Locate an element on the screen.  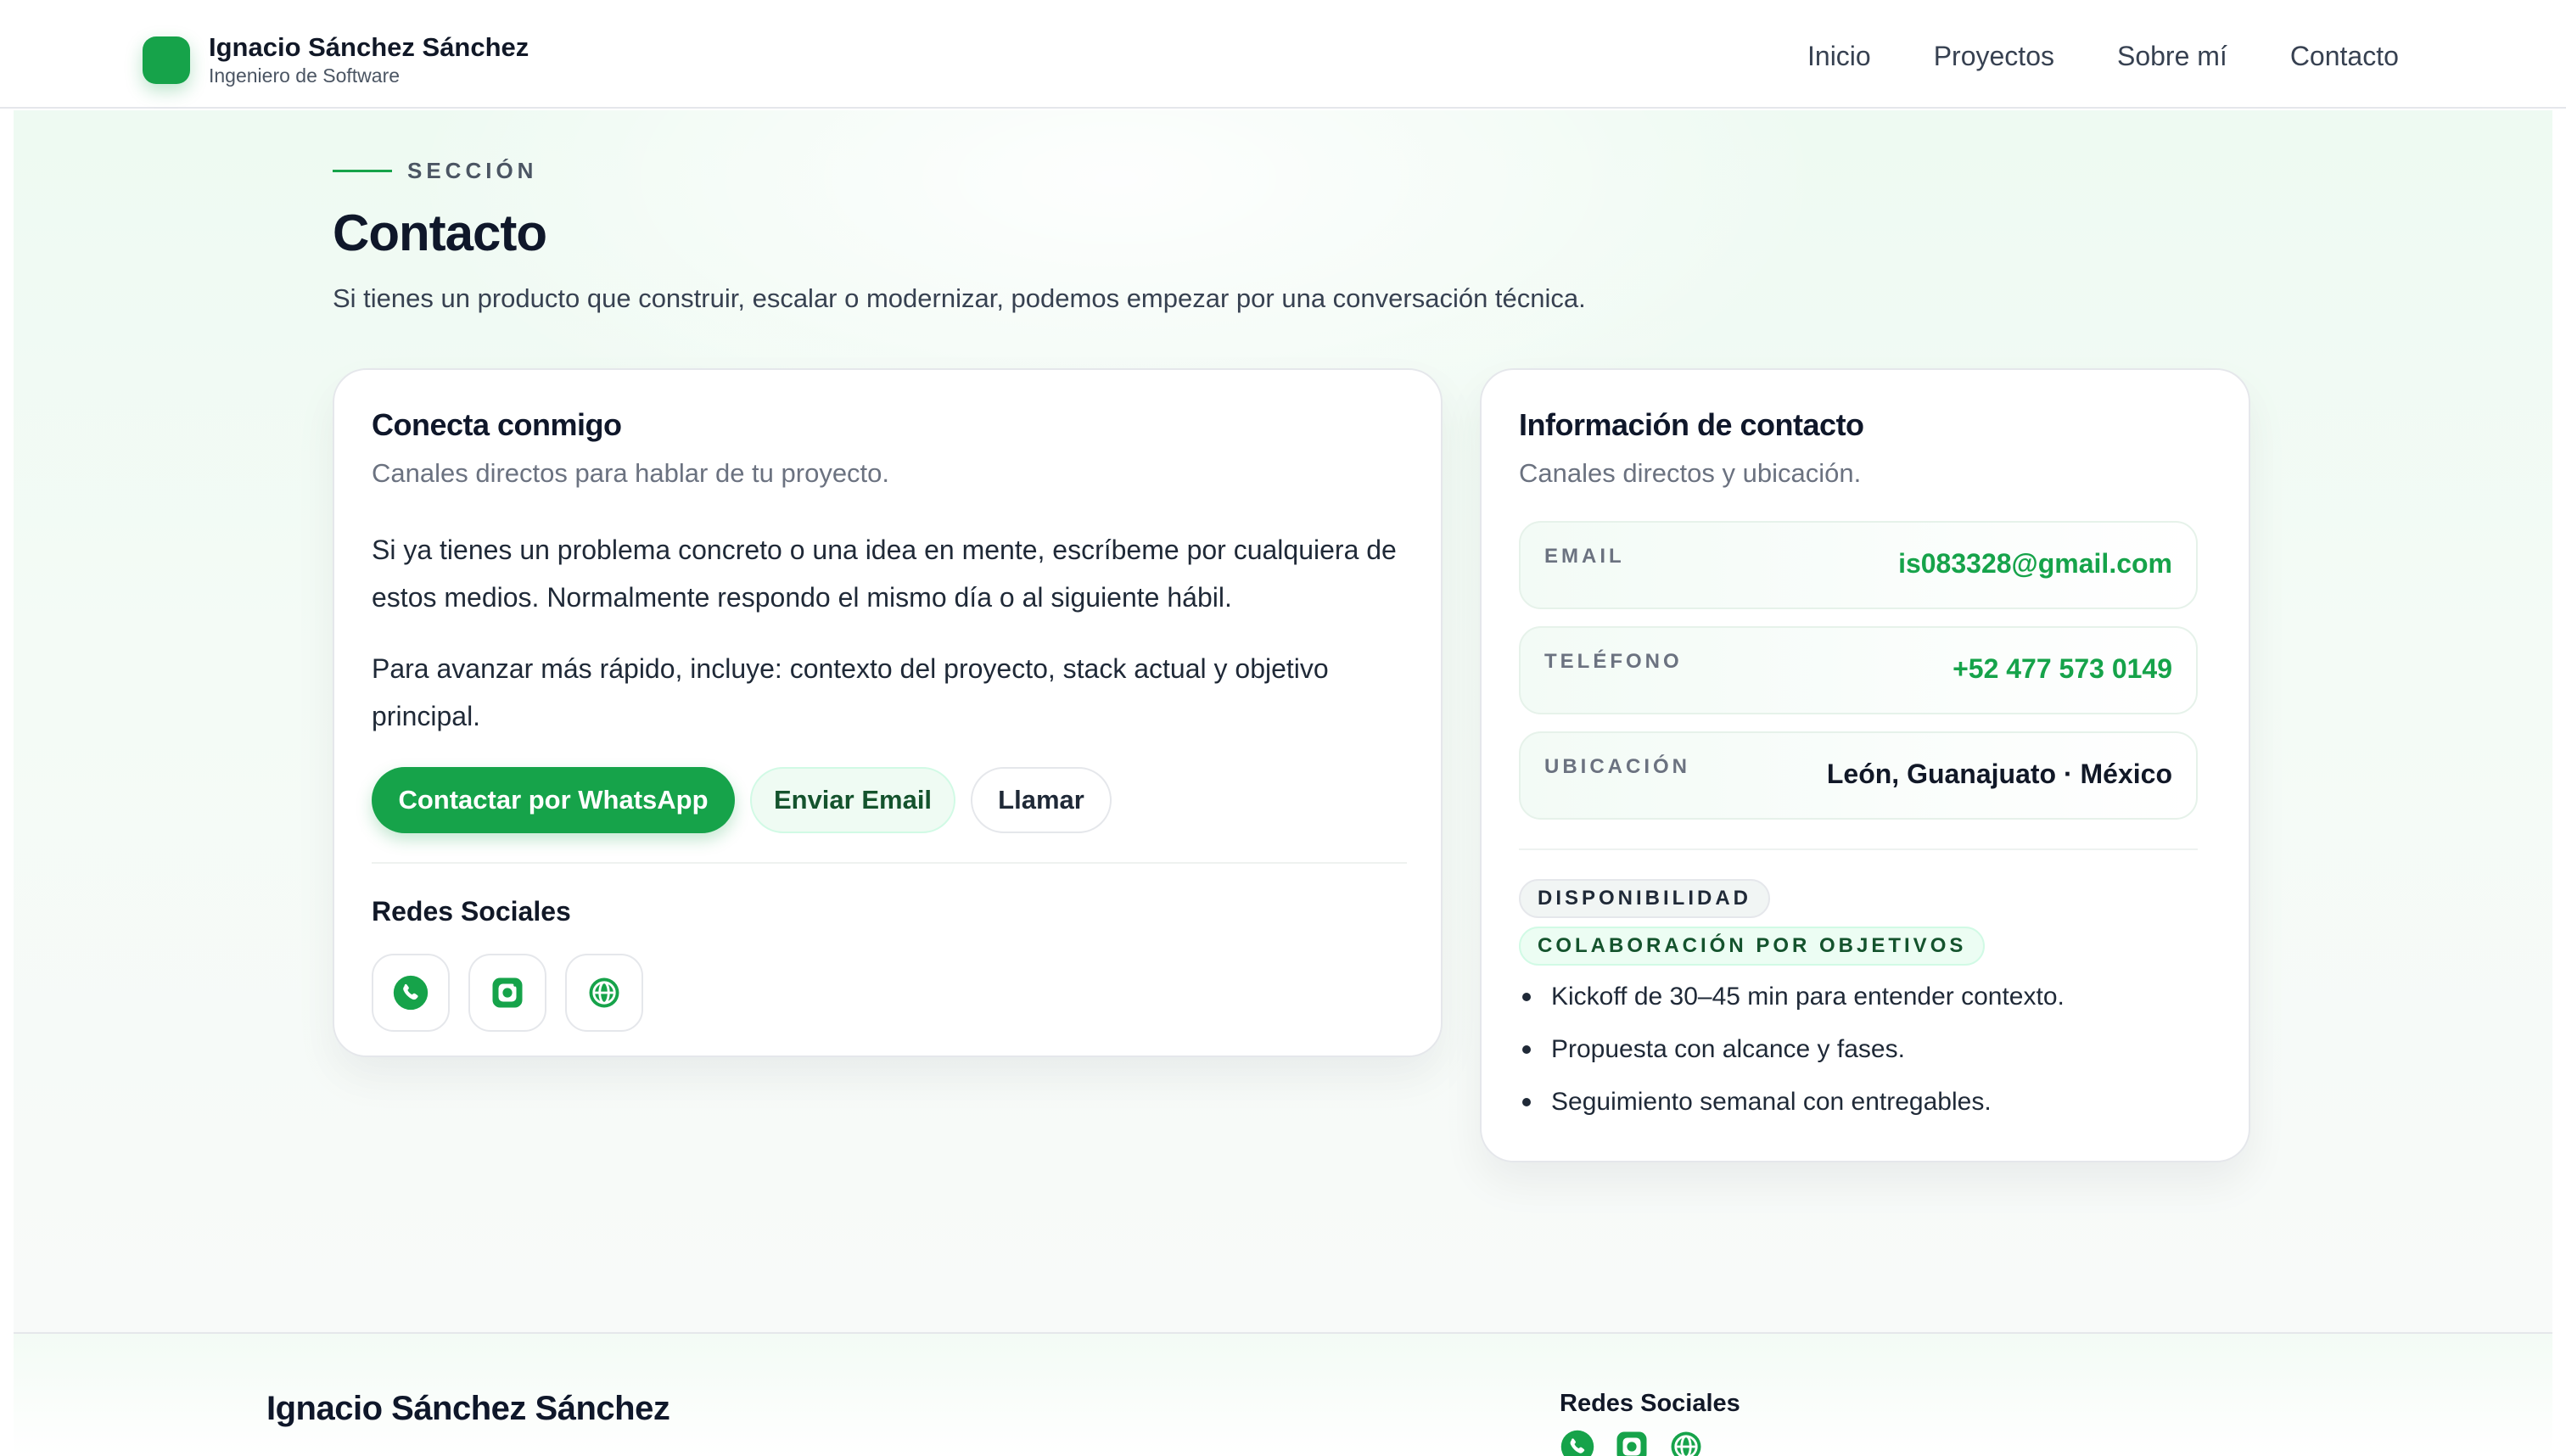
info-card-title: Información de contacto is located at coordinates (1691, 424).